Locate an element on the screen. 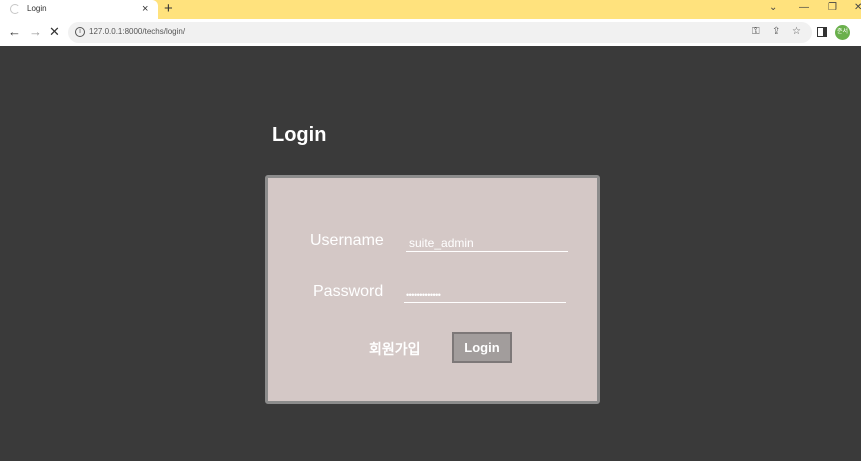  key-icon: ⚿ is located at coordinates (756, 32).